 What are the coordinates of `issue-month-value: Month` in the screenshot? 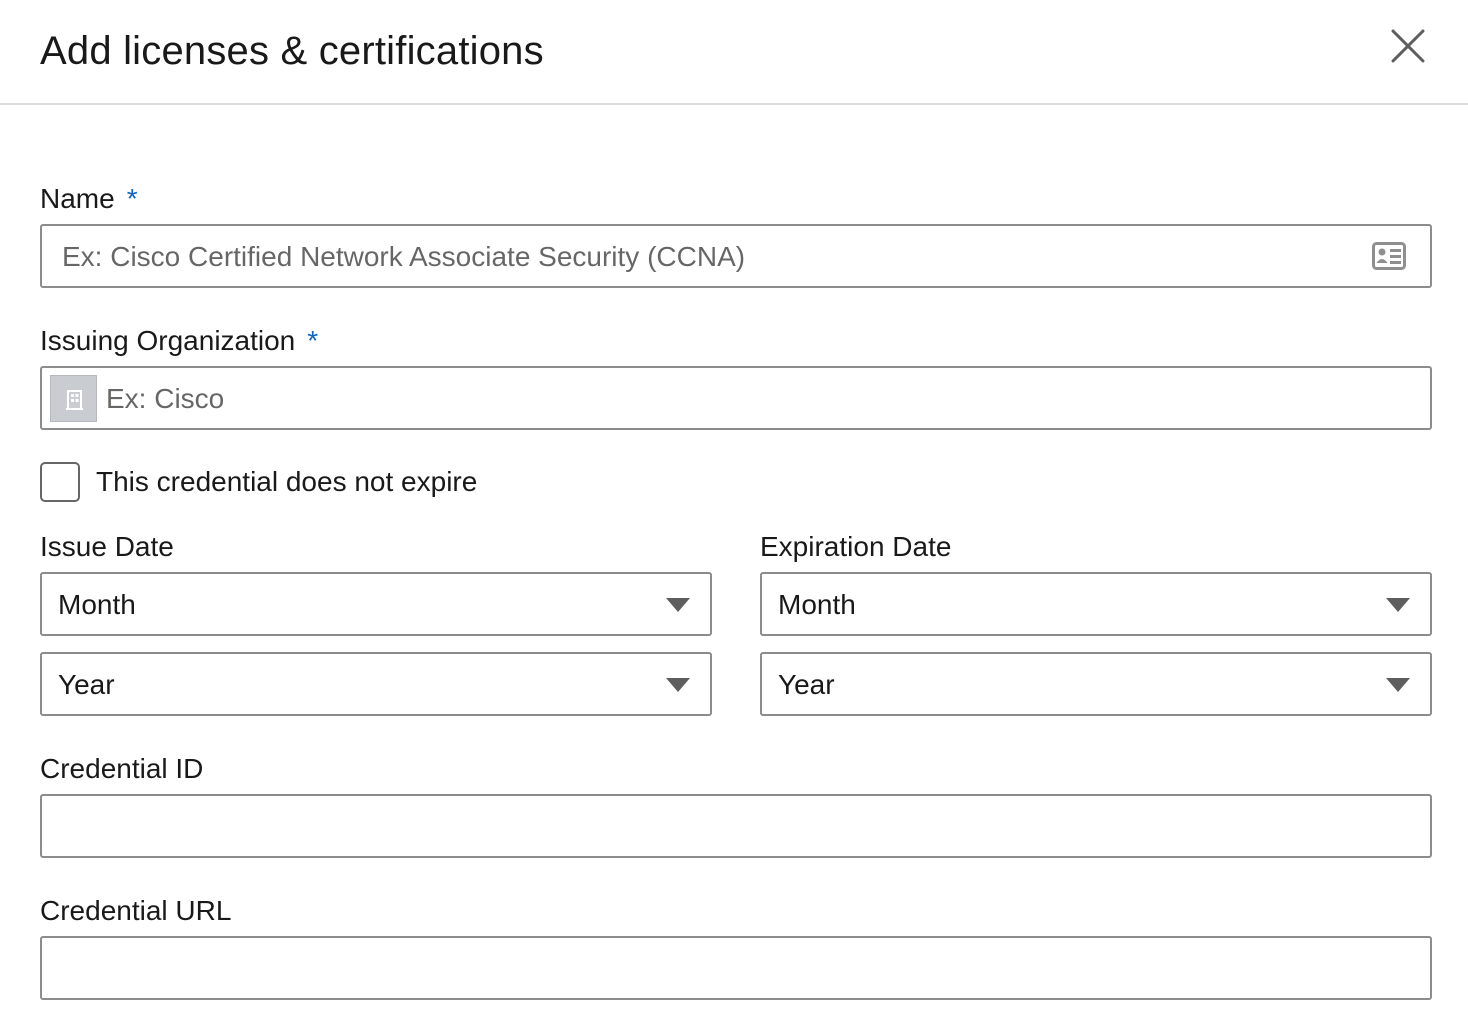 It's located at (97, 604).